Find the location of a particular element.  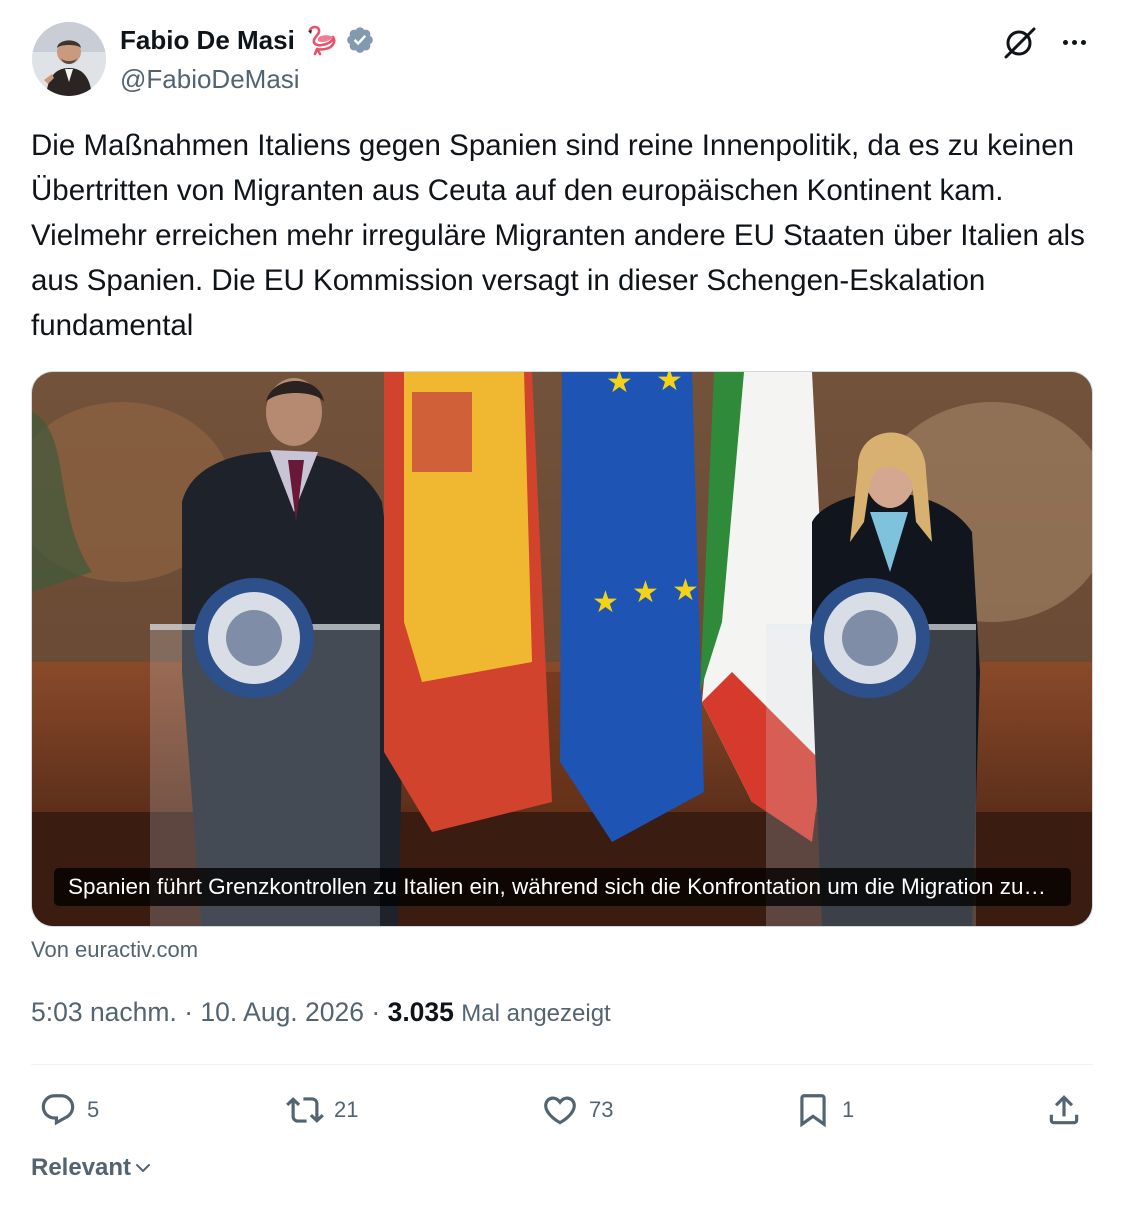

like-button: 73 is located at coordinates (577, 1110).